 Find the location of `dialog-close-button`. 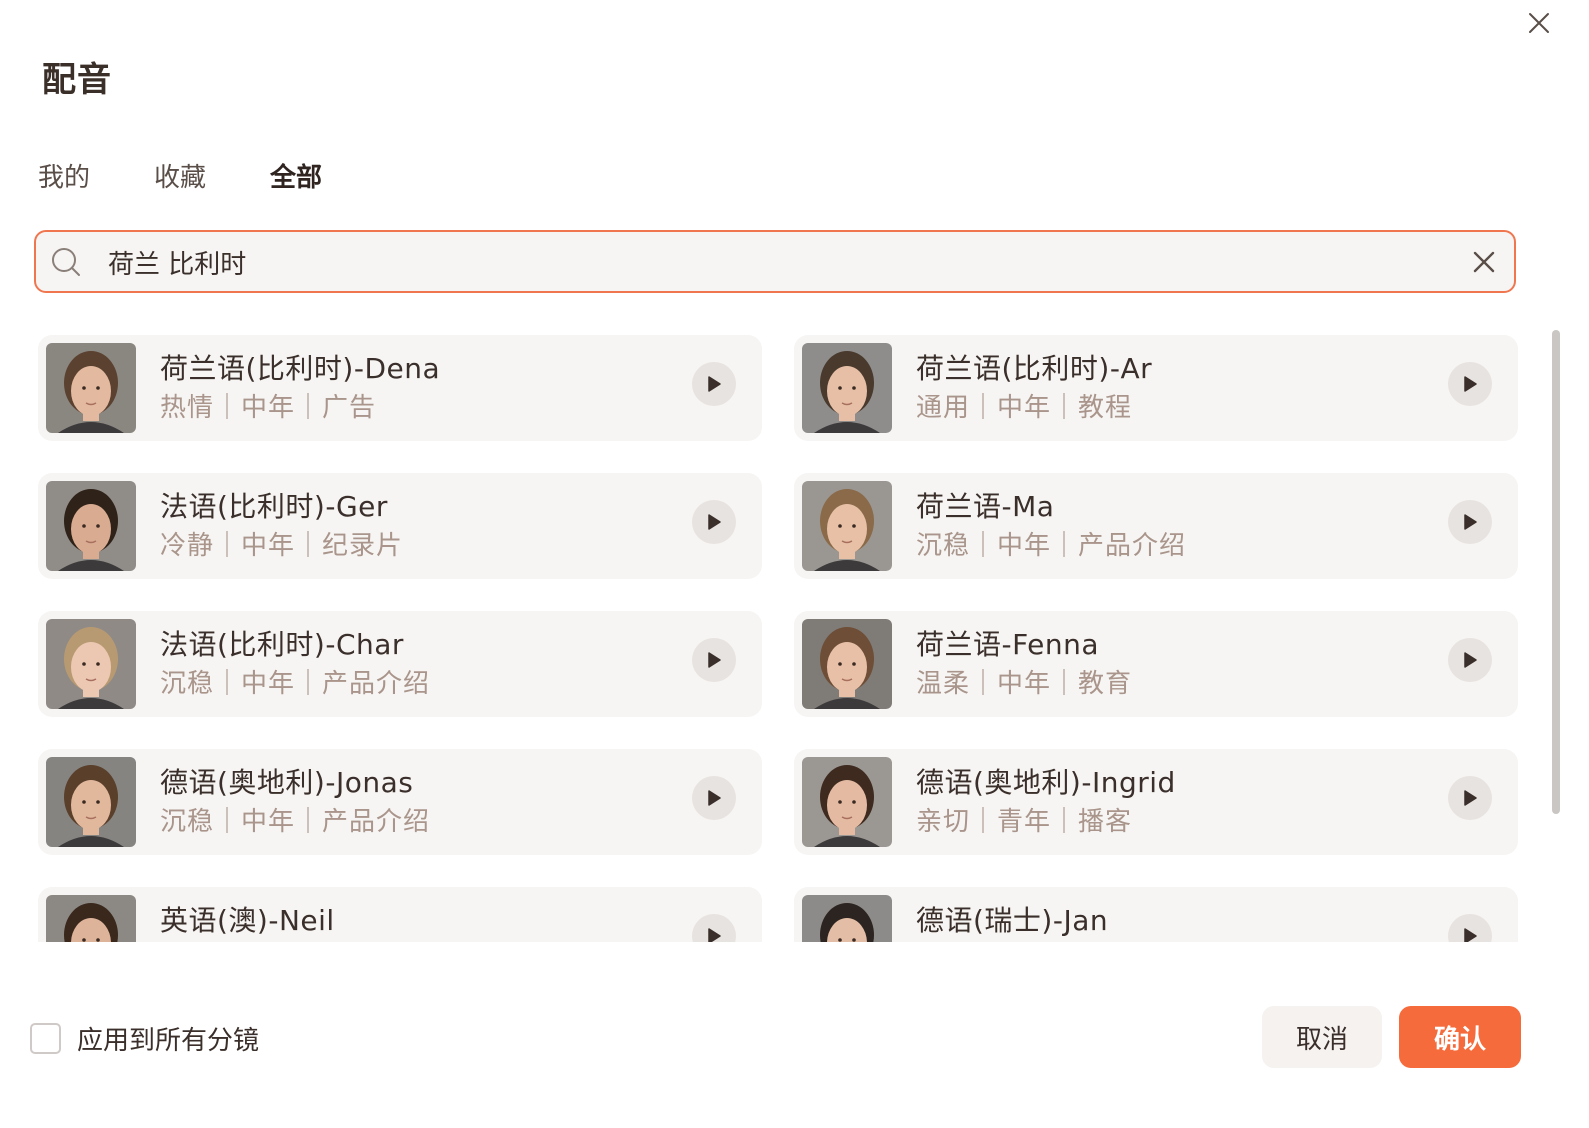

dialog-close-button is located at coordinates (1539, 23).